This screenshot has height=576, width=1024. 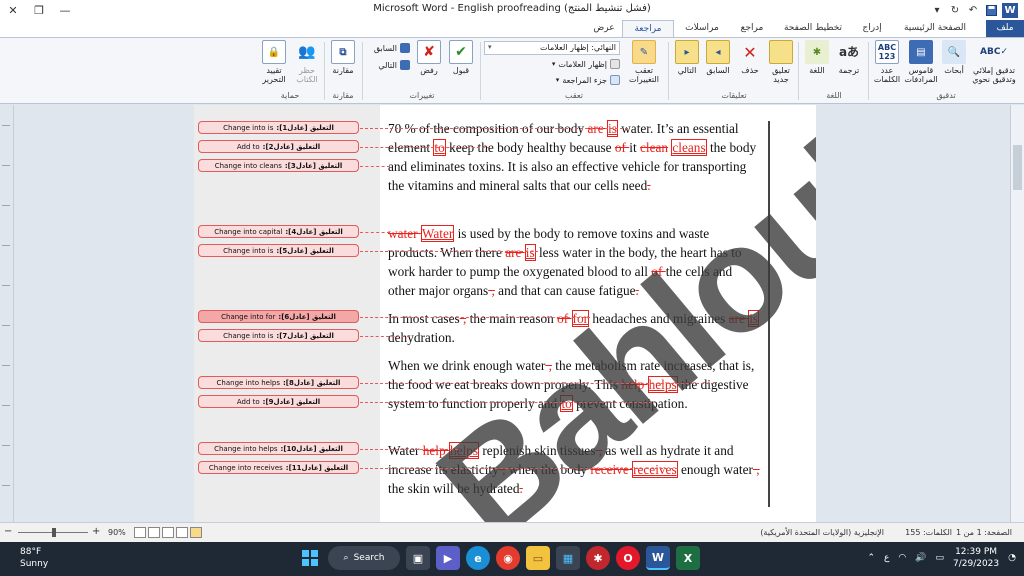 I want to click on redo-icon: ↻, so click(x=955, y=10).